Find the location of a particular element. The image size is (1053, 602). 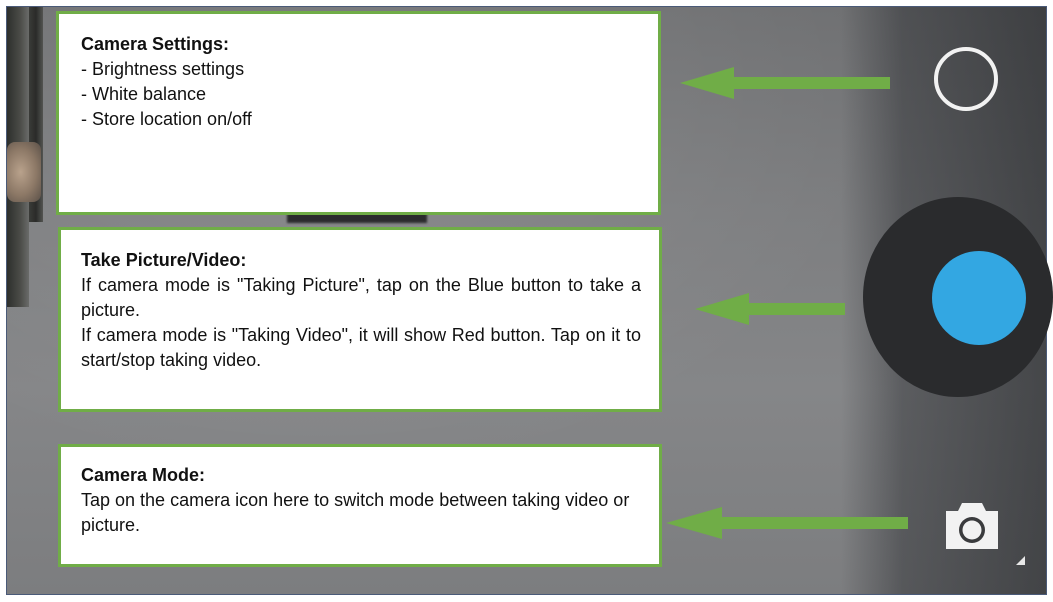

camera-icon is located at coordinates (972, 526).